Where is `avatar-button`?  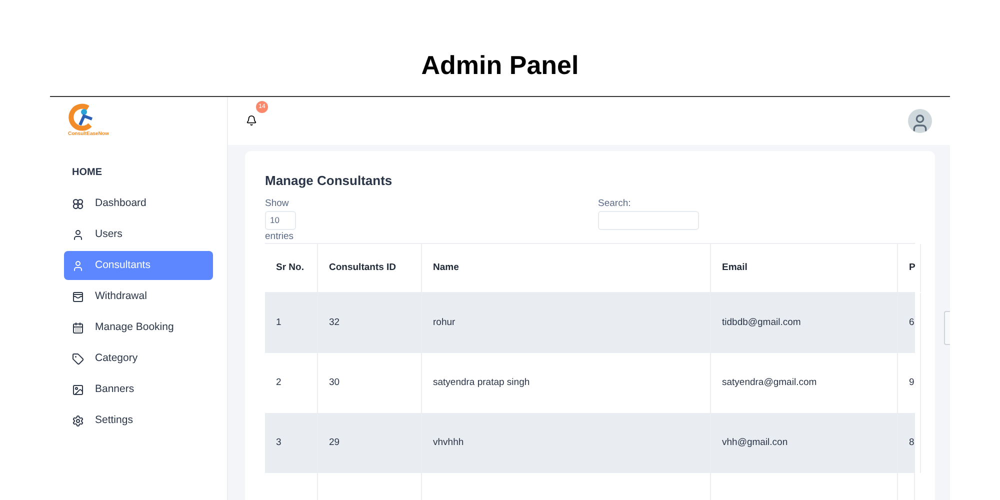 avatar-button is located at coordinates (920, 121).